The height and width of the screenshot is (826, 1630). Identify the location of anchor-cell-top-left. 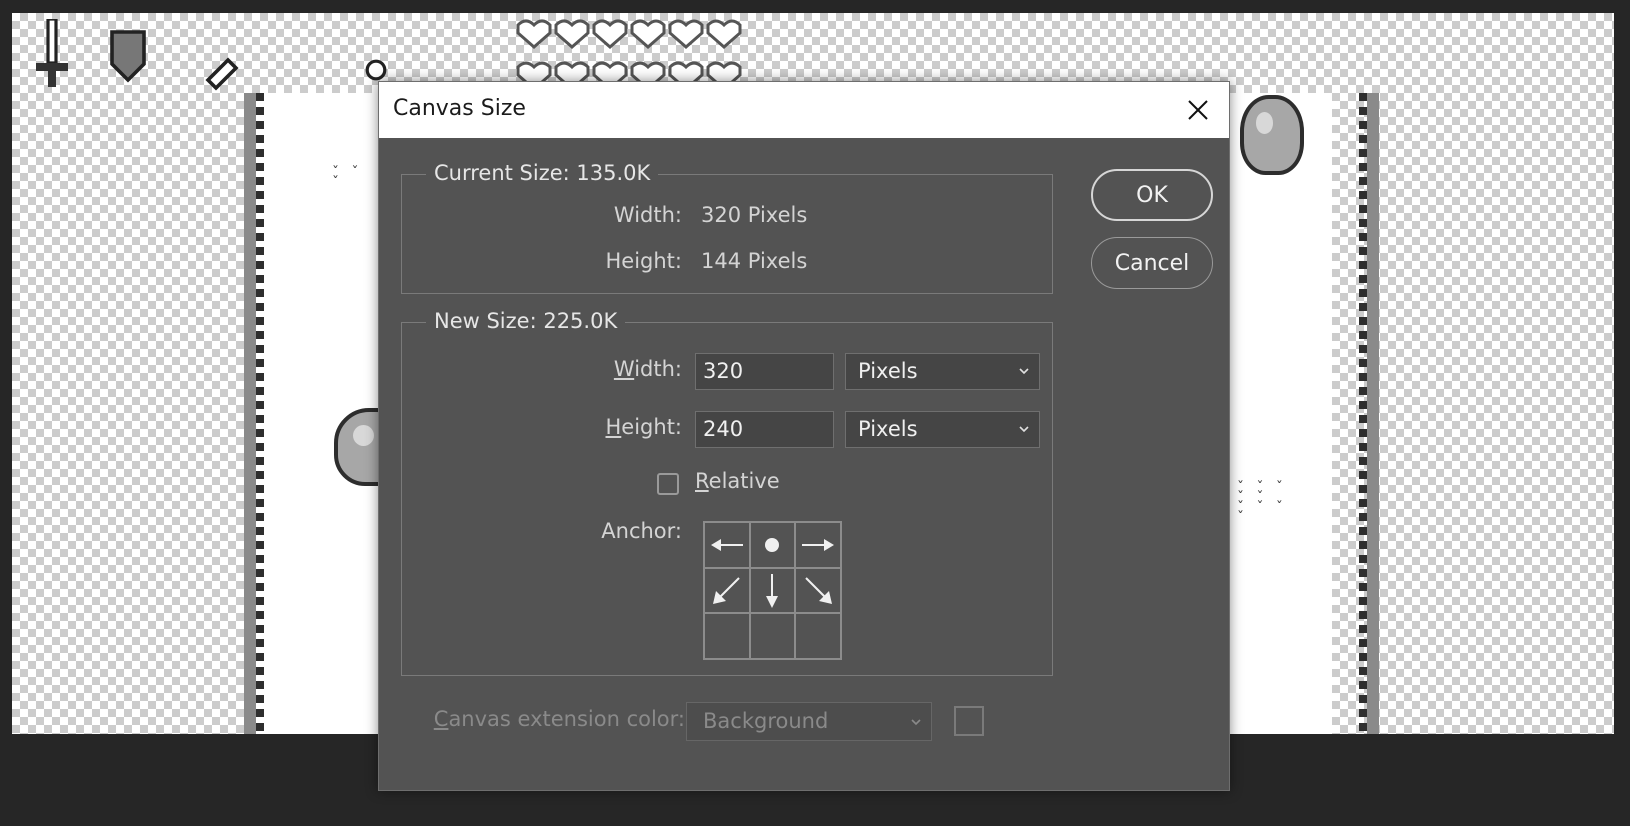
(727, 545).